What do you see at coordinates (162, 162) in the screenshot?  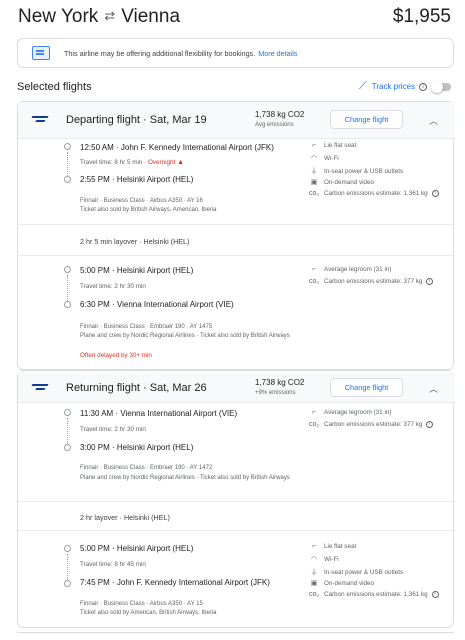 I see `overnight-label: Overnight` at bounding box center [162, 162].